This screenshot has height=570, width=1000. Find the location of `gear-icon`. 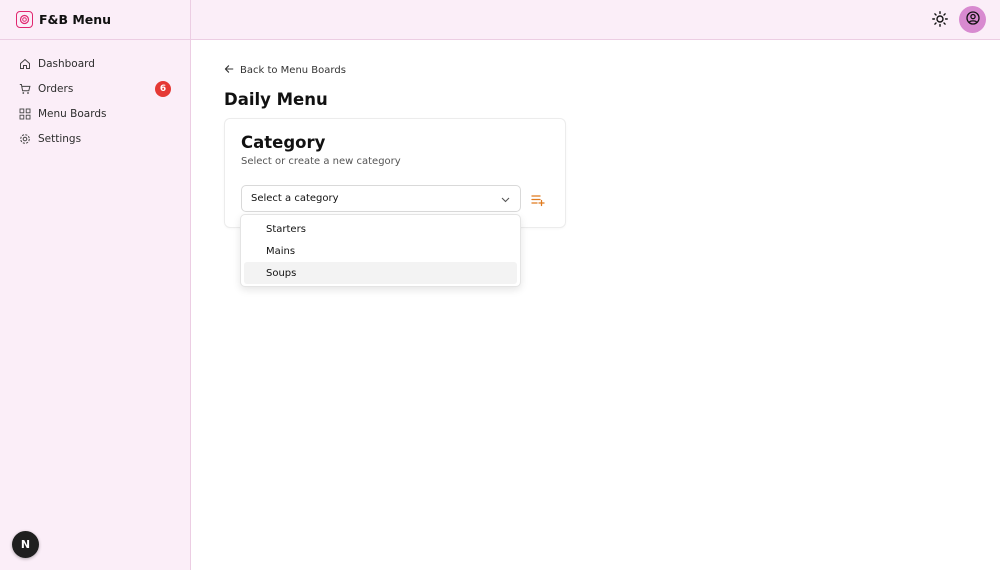

gear-icon is located at coordinates (25, 139).